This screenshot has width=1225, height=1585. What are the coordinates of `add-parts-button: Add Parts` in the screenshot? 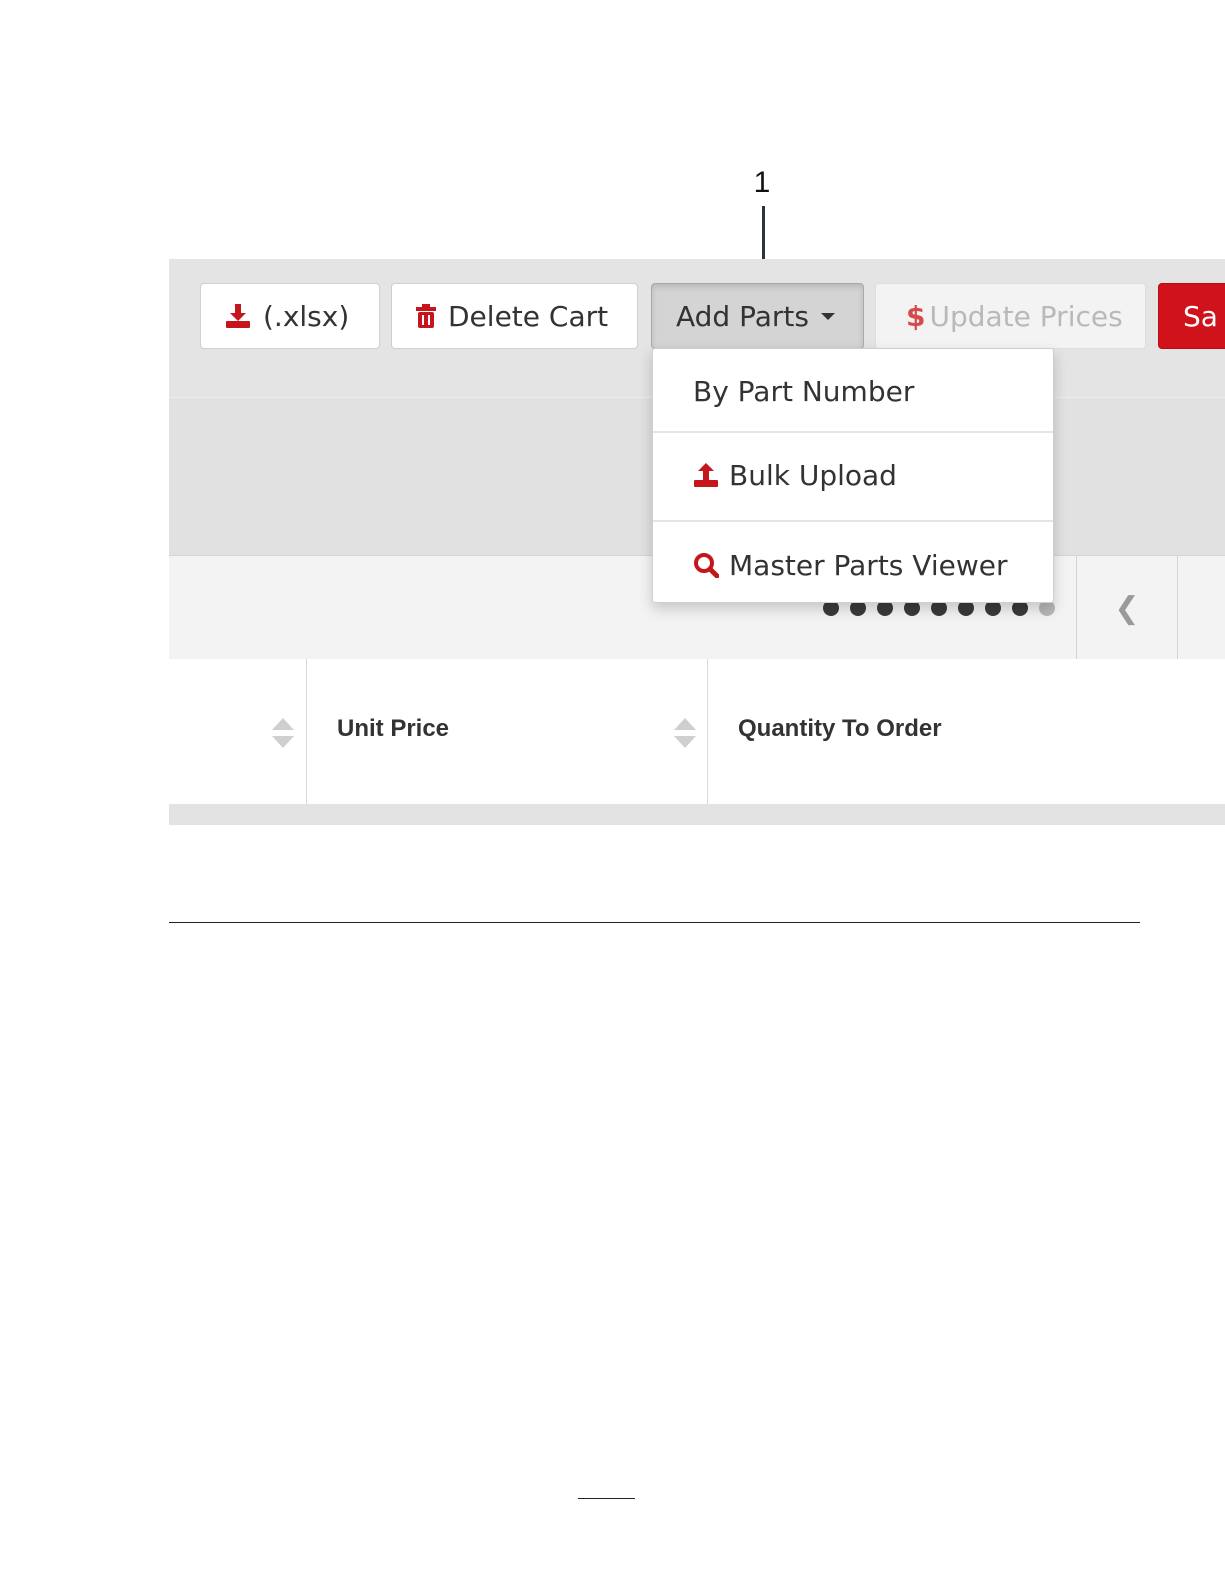 It's located at (757, 316).